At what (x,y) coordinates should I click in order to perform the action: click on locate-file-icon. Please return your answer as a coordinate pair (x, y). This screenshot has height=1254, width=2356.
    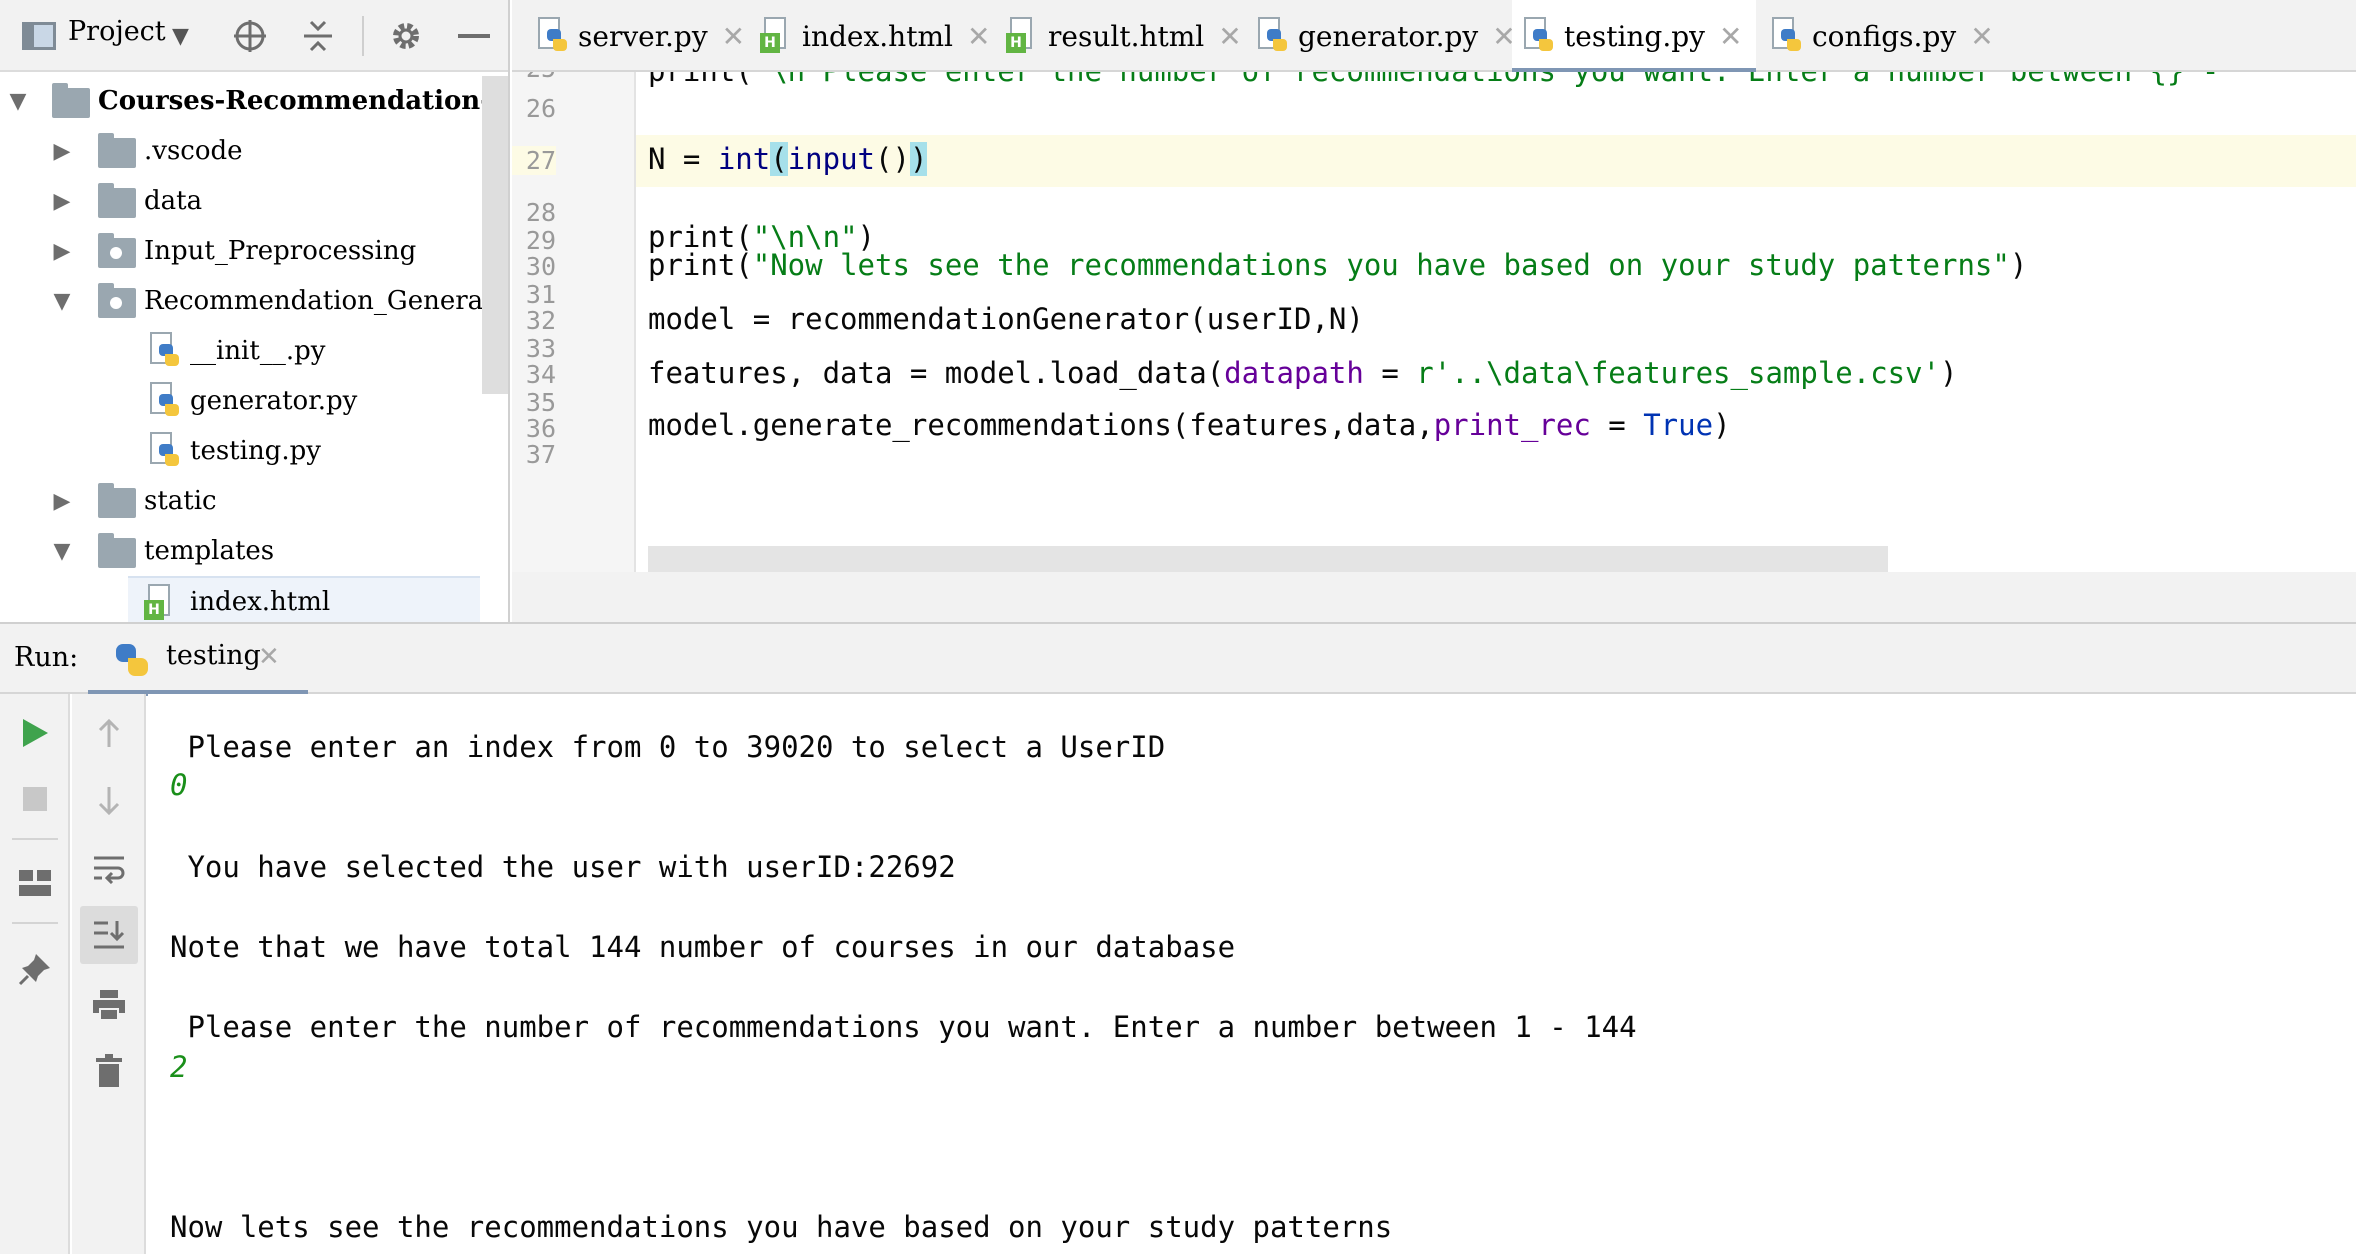
    Looking at the image, I should click on (250, 36).